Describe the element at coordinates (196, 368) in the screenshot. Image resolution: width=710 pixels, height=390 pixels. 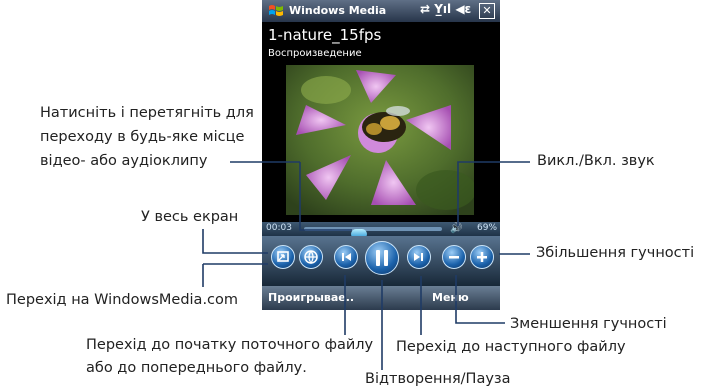
I see `callout-previous-2: або до попереднього файлу.` at that location.